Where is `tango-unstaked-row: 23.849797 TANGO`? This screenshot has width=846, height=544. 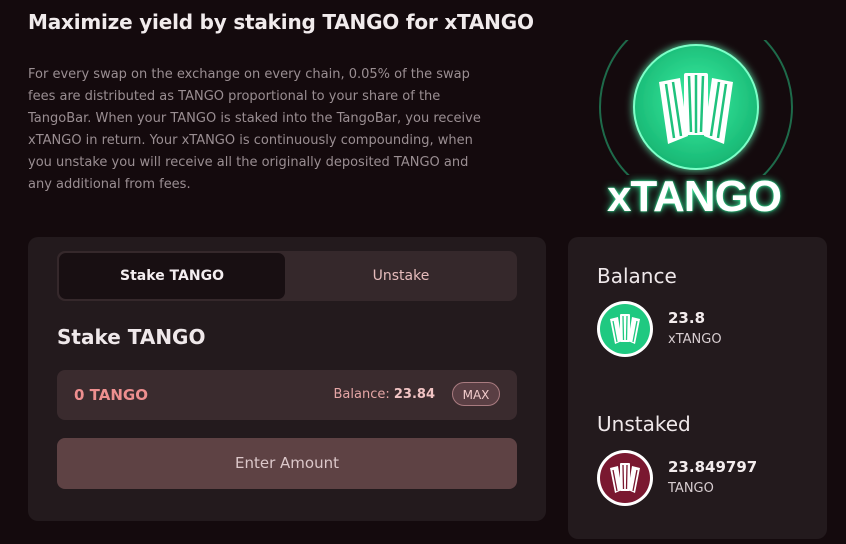 tango-unstaked-row: 23.849797 TANGO is located at coordinates (706, 479).